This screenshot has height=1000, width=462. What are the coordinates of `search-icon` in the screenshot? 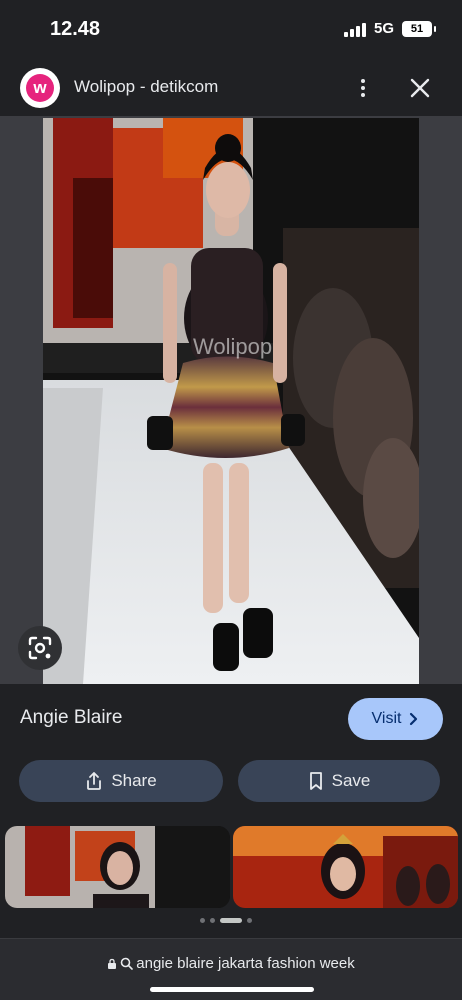 It's located at (127, 963).